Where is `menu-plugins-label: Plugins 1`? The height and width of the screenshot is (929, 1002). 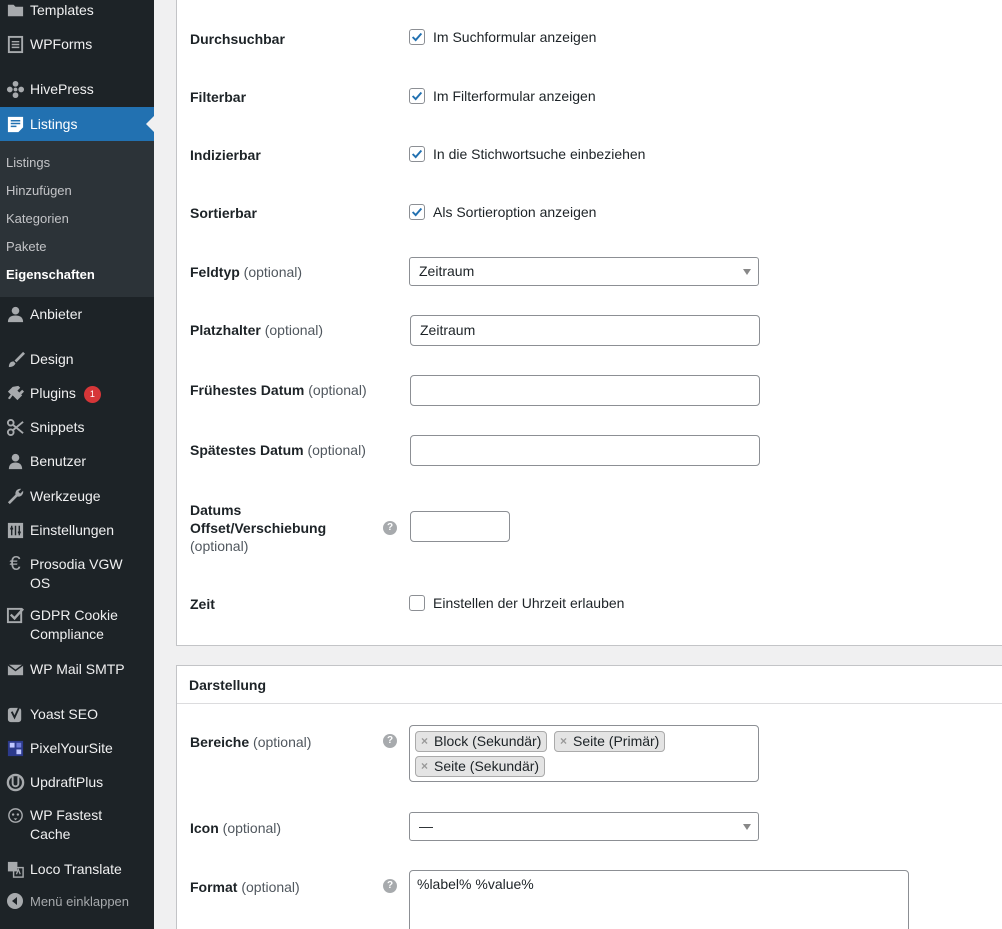 menu-plugins-label: Plugins 1 is located at coordinates (69, 393).